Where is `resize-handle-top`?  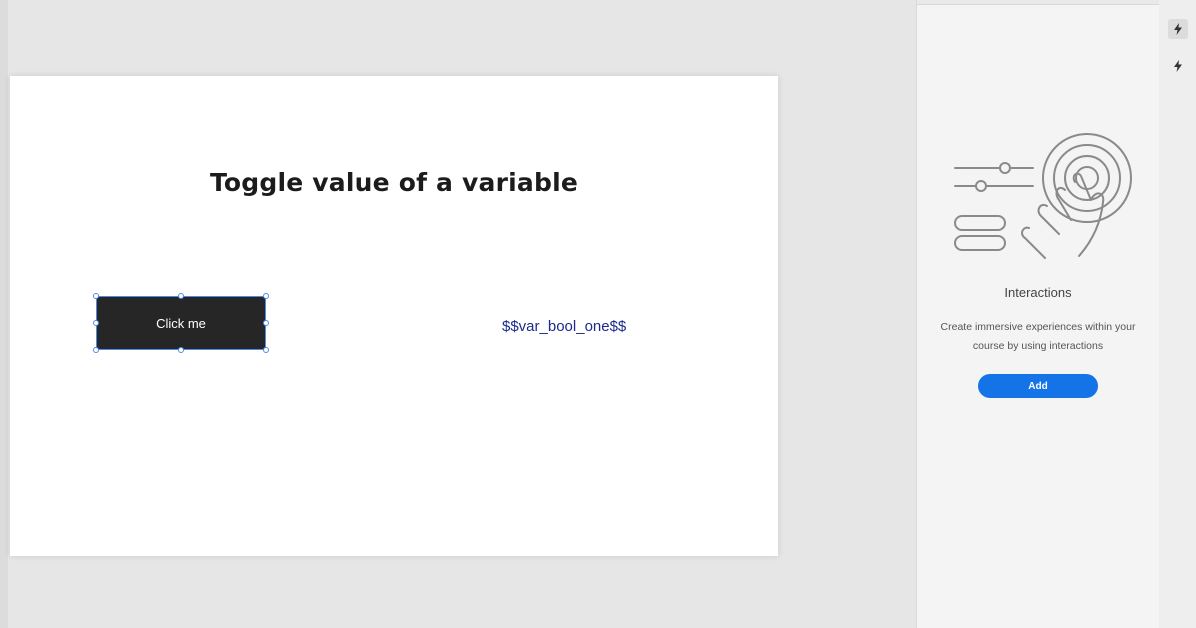
resize-handle-top is located at coordinates (181, 296).